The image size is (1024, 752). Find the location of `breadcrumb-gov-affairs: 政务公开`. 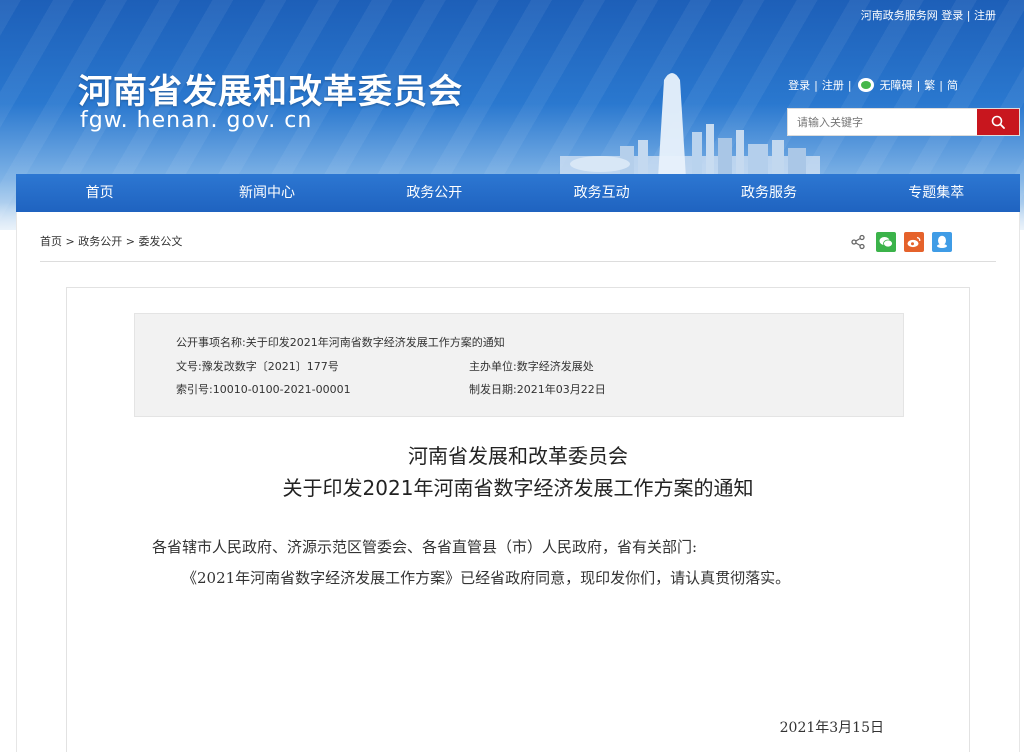

breadcrumb-gov-affairs: 政务公开 is located at coordinates (100, 241).